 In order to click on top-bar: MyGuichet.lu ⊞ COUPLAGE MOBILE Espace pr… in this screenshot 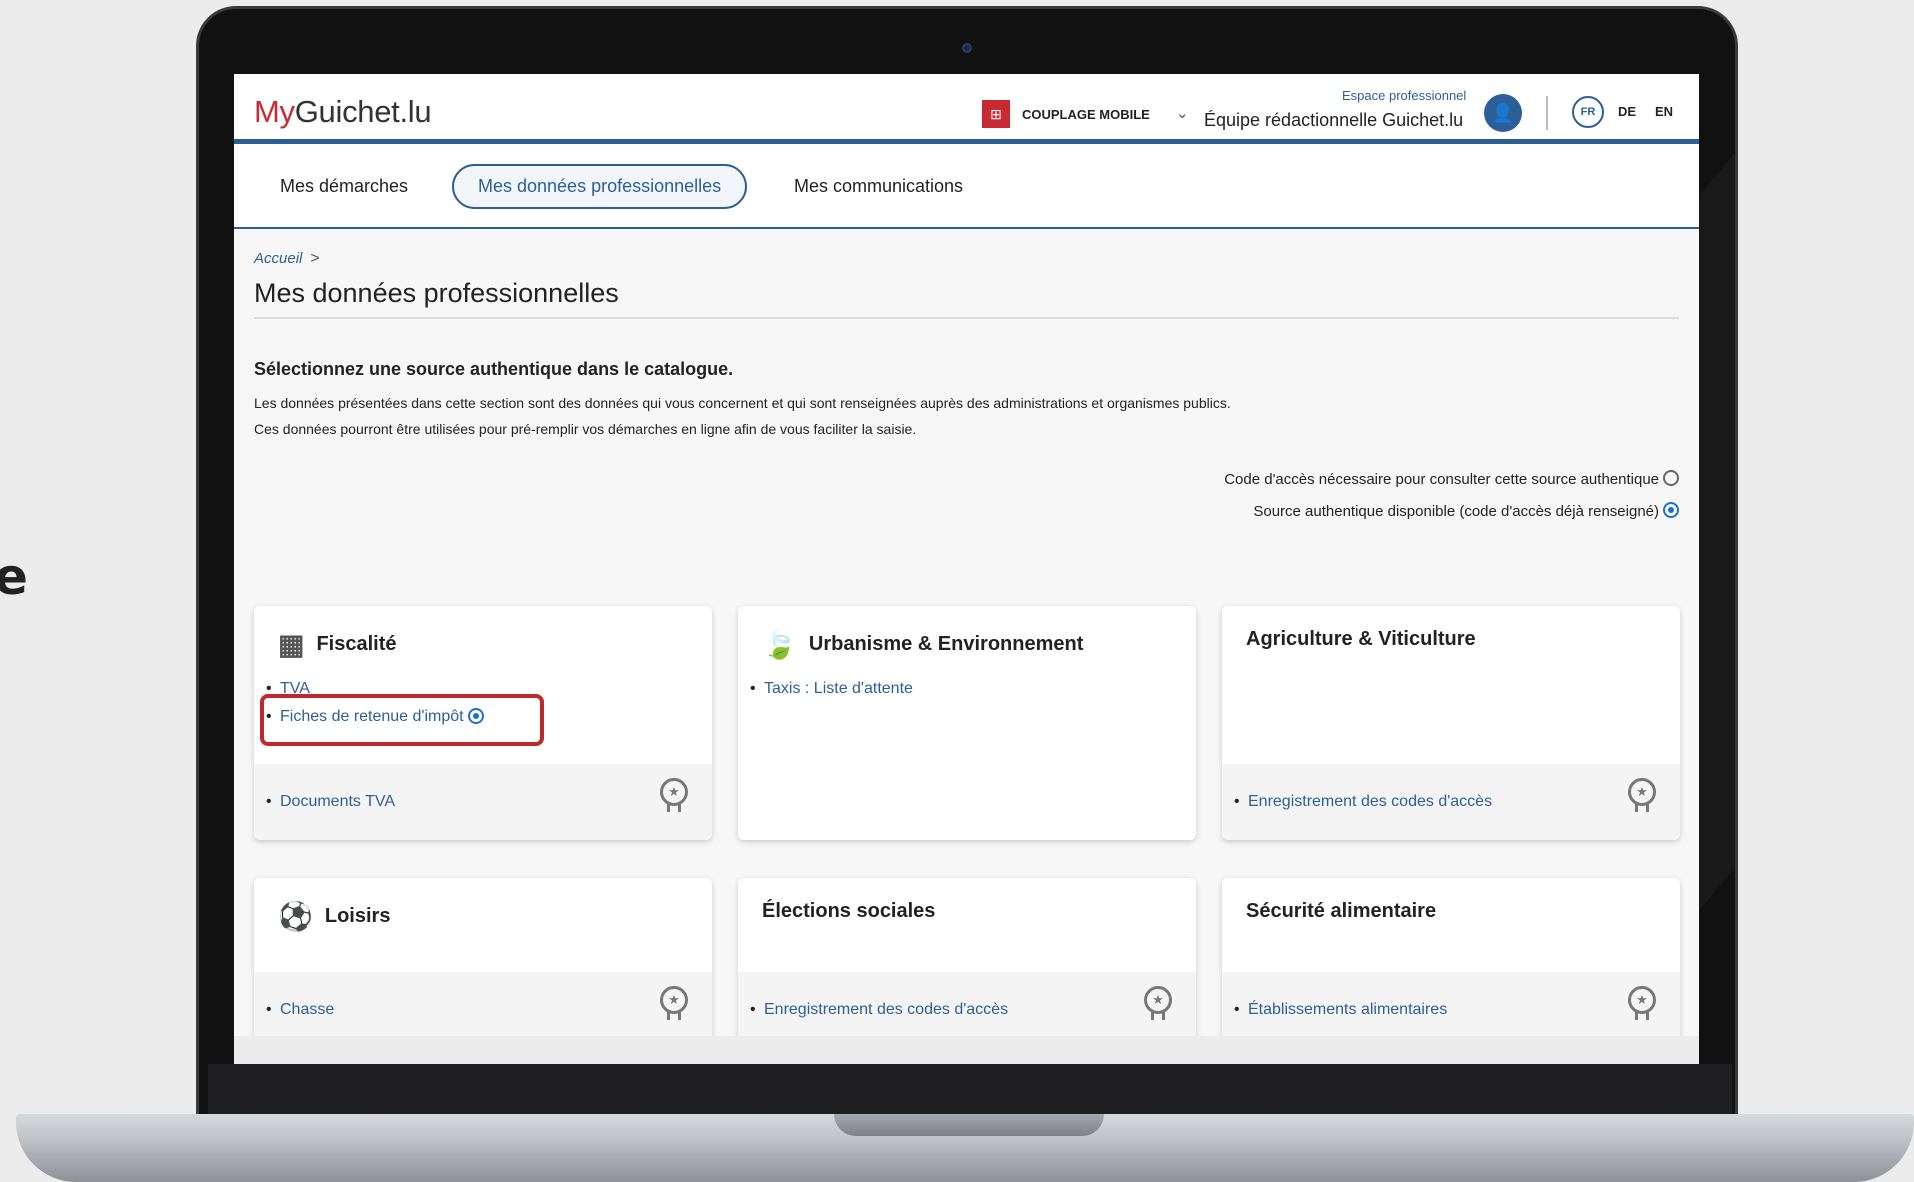, I will do `click(966, 109)`.